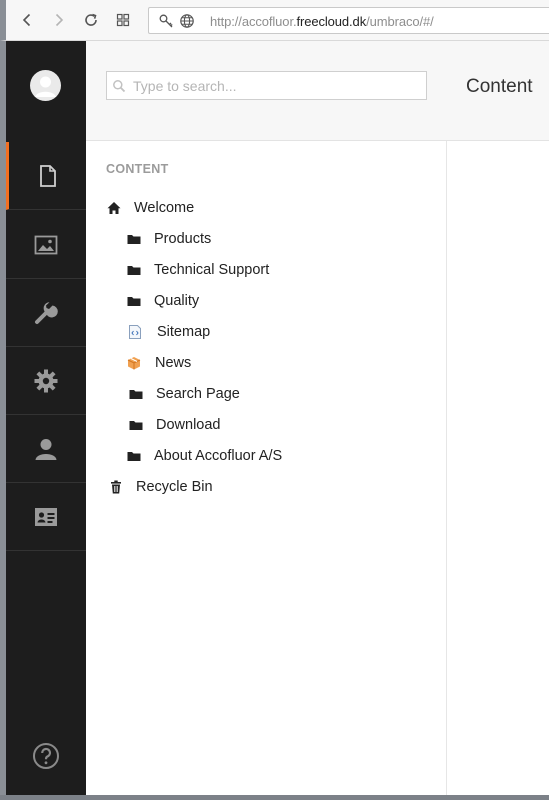 The image size is (549, 800). I want to click on globe-icon, so click(187, 21).